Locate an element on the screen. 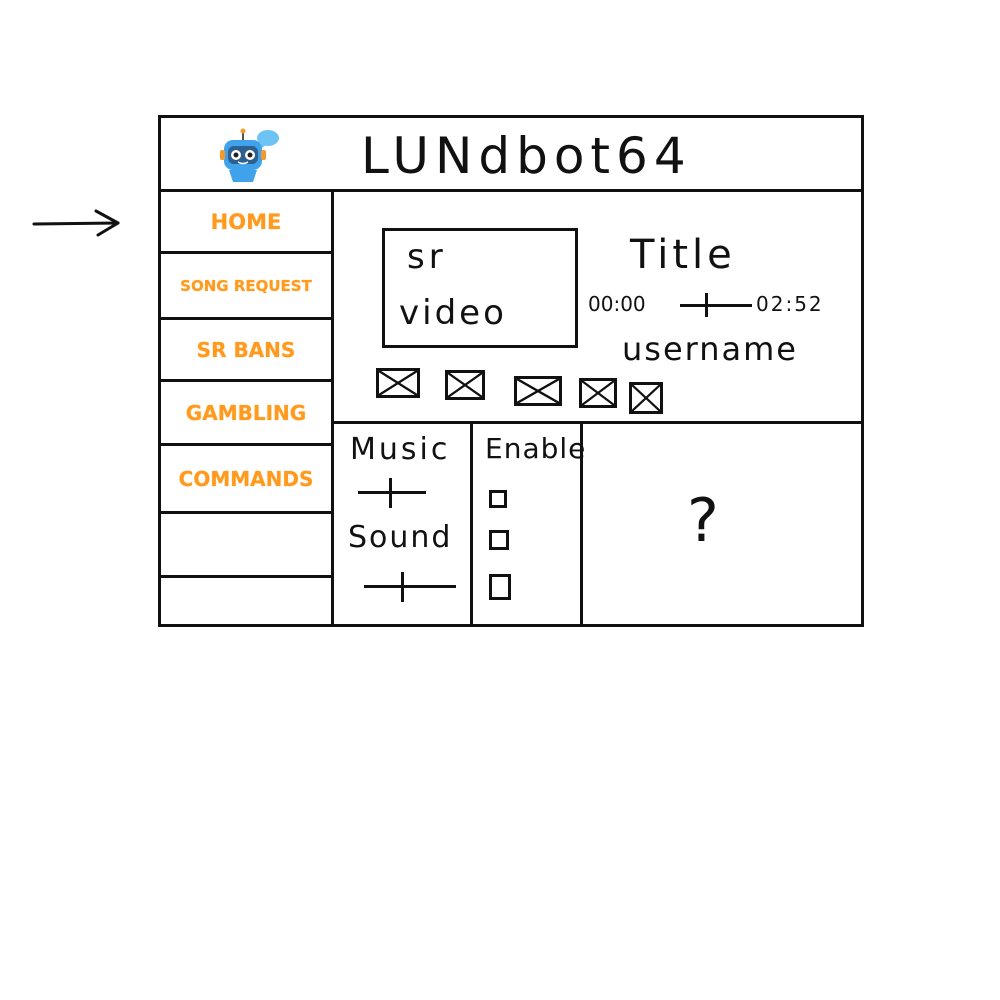  music-label: Music is located at coordinates (400, 449).